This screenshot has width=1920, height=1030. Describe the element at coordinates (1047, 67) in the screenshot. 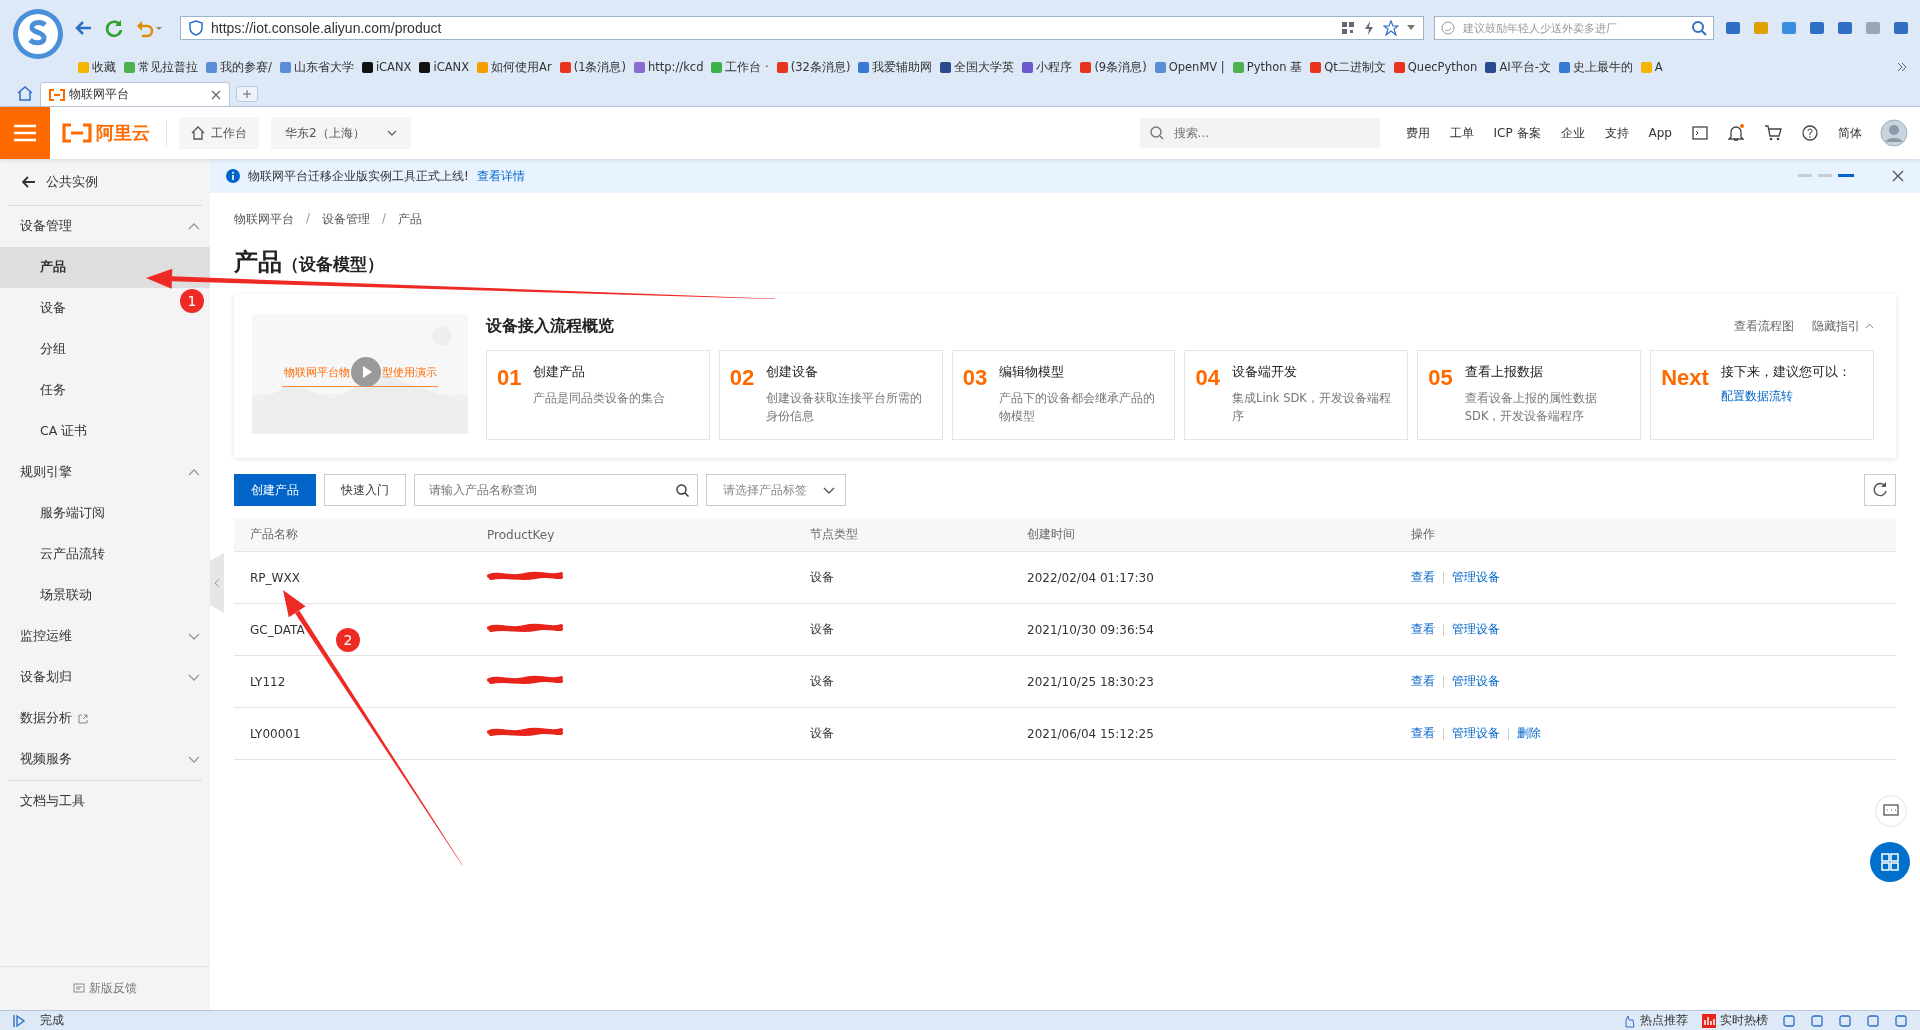

I see `bookmark: 小程序` at that location.